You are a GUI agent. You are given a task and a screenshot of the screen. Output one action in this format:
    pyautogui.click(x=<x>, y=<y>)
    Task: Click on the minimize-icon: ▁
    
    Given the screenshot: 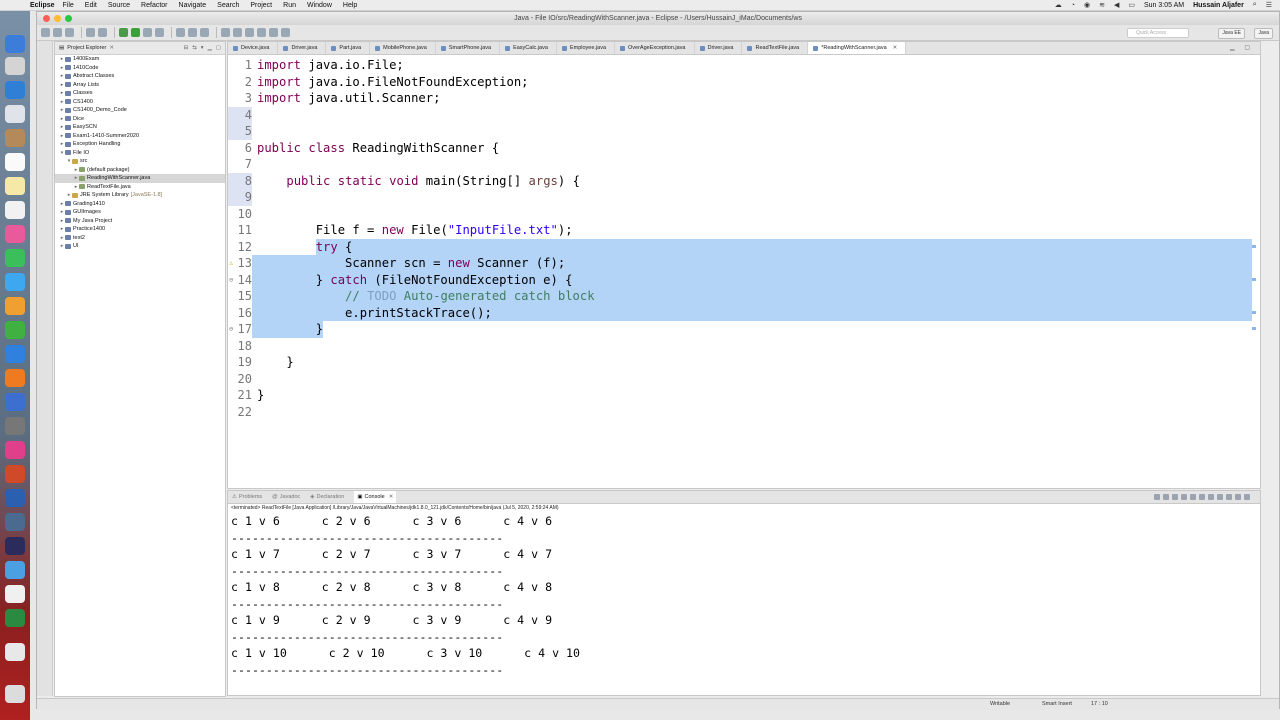 What is the action you would take?
    pyautogui.click(x=210, y=48)
    